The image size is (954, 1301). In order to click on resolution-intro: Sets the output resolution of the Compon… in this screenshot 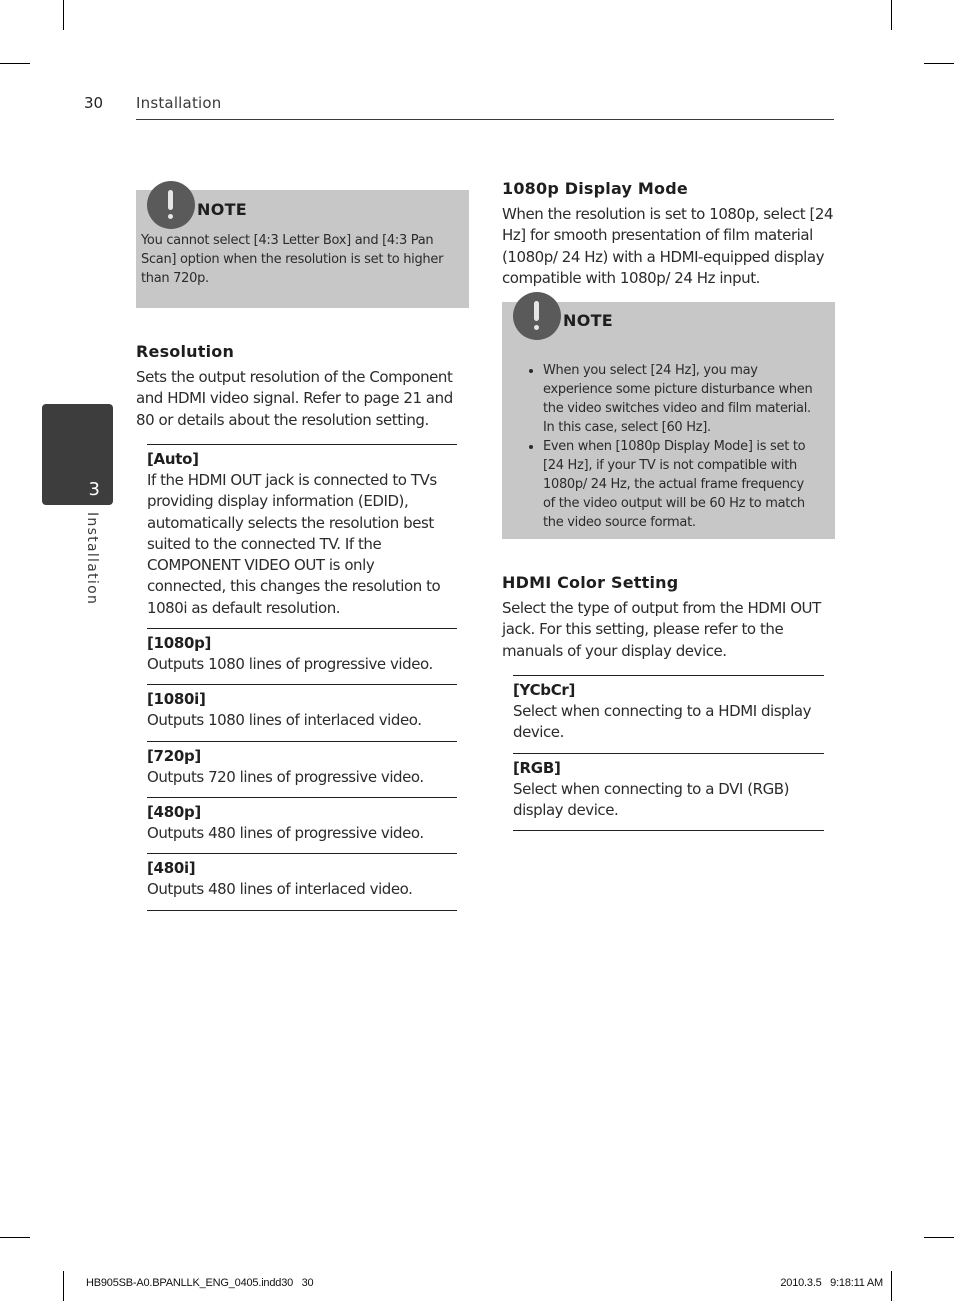, I will do `click(294, 398)`.